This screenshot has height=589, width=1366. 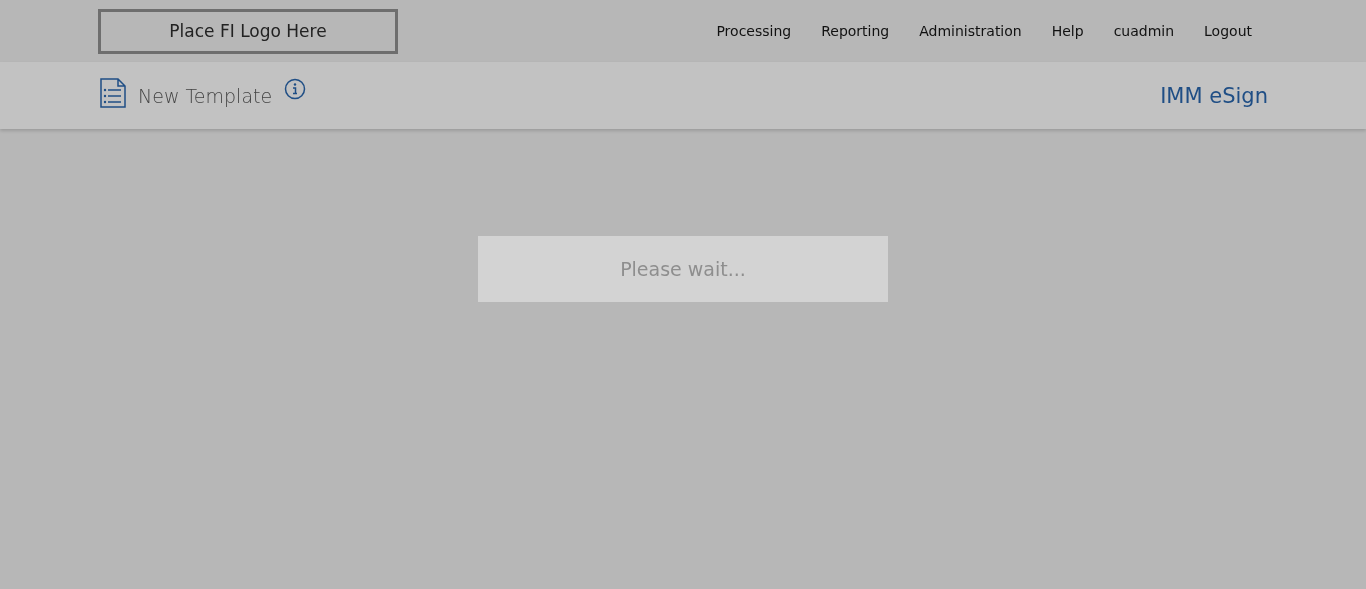 I want to click on nav-link: Logout, so click(x=1228, y=31).